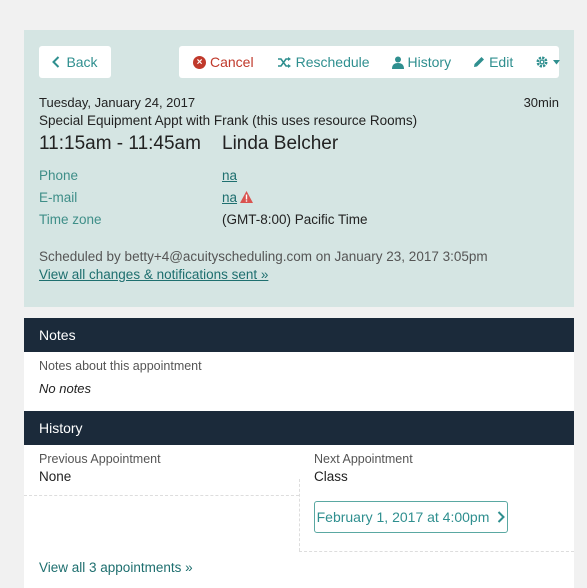 This screenshot has width=587, height=588. I want to click on cancel-button: × Cancel, so click(223, 62).